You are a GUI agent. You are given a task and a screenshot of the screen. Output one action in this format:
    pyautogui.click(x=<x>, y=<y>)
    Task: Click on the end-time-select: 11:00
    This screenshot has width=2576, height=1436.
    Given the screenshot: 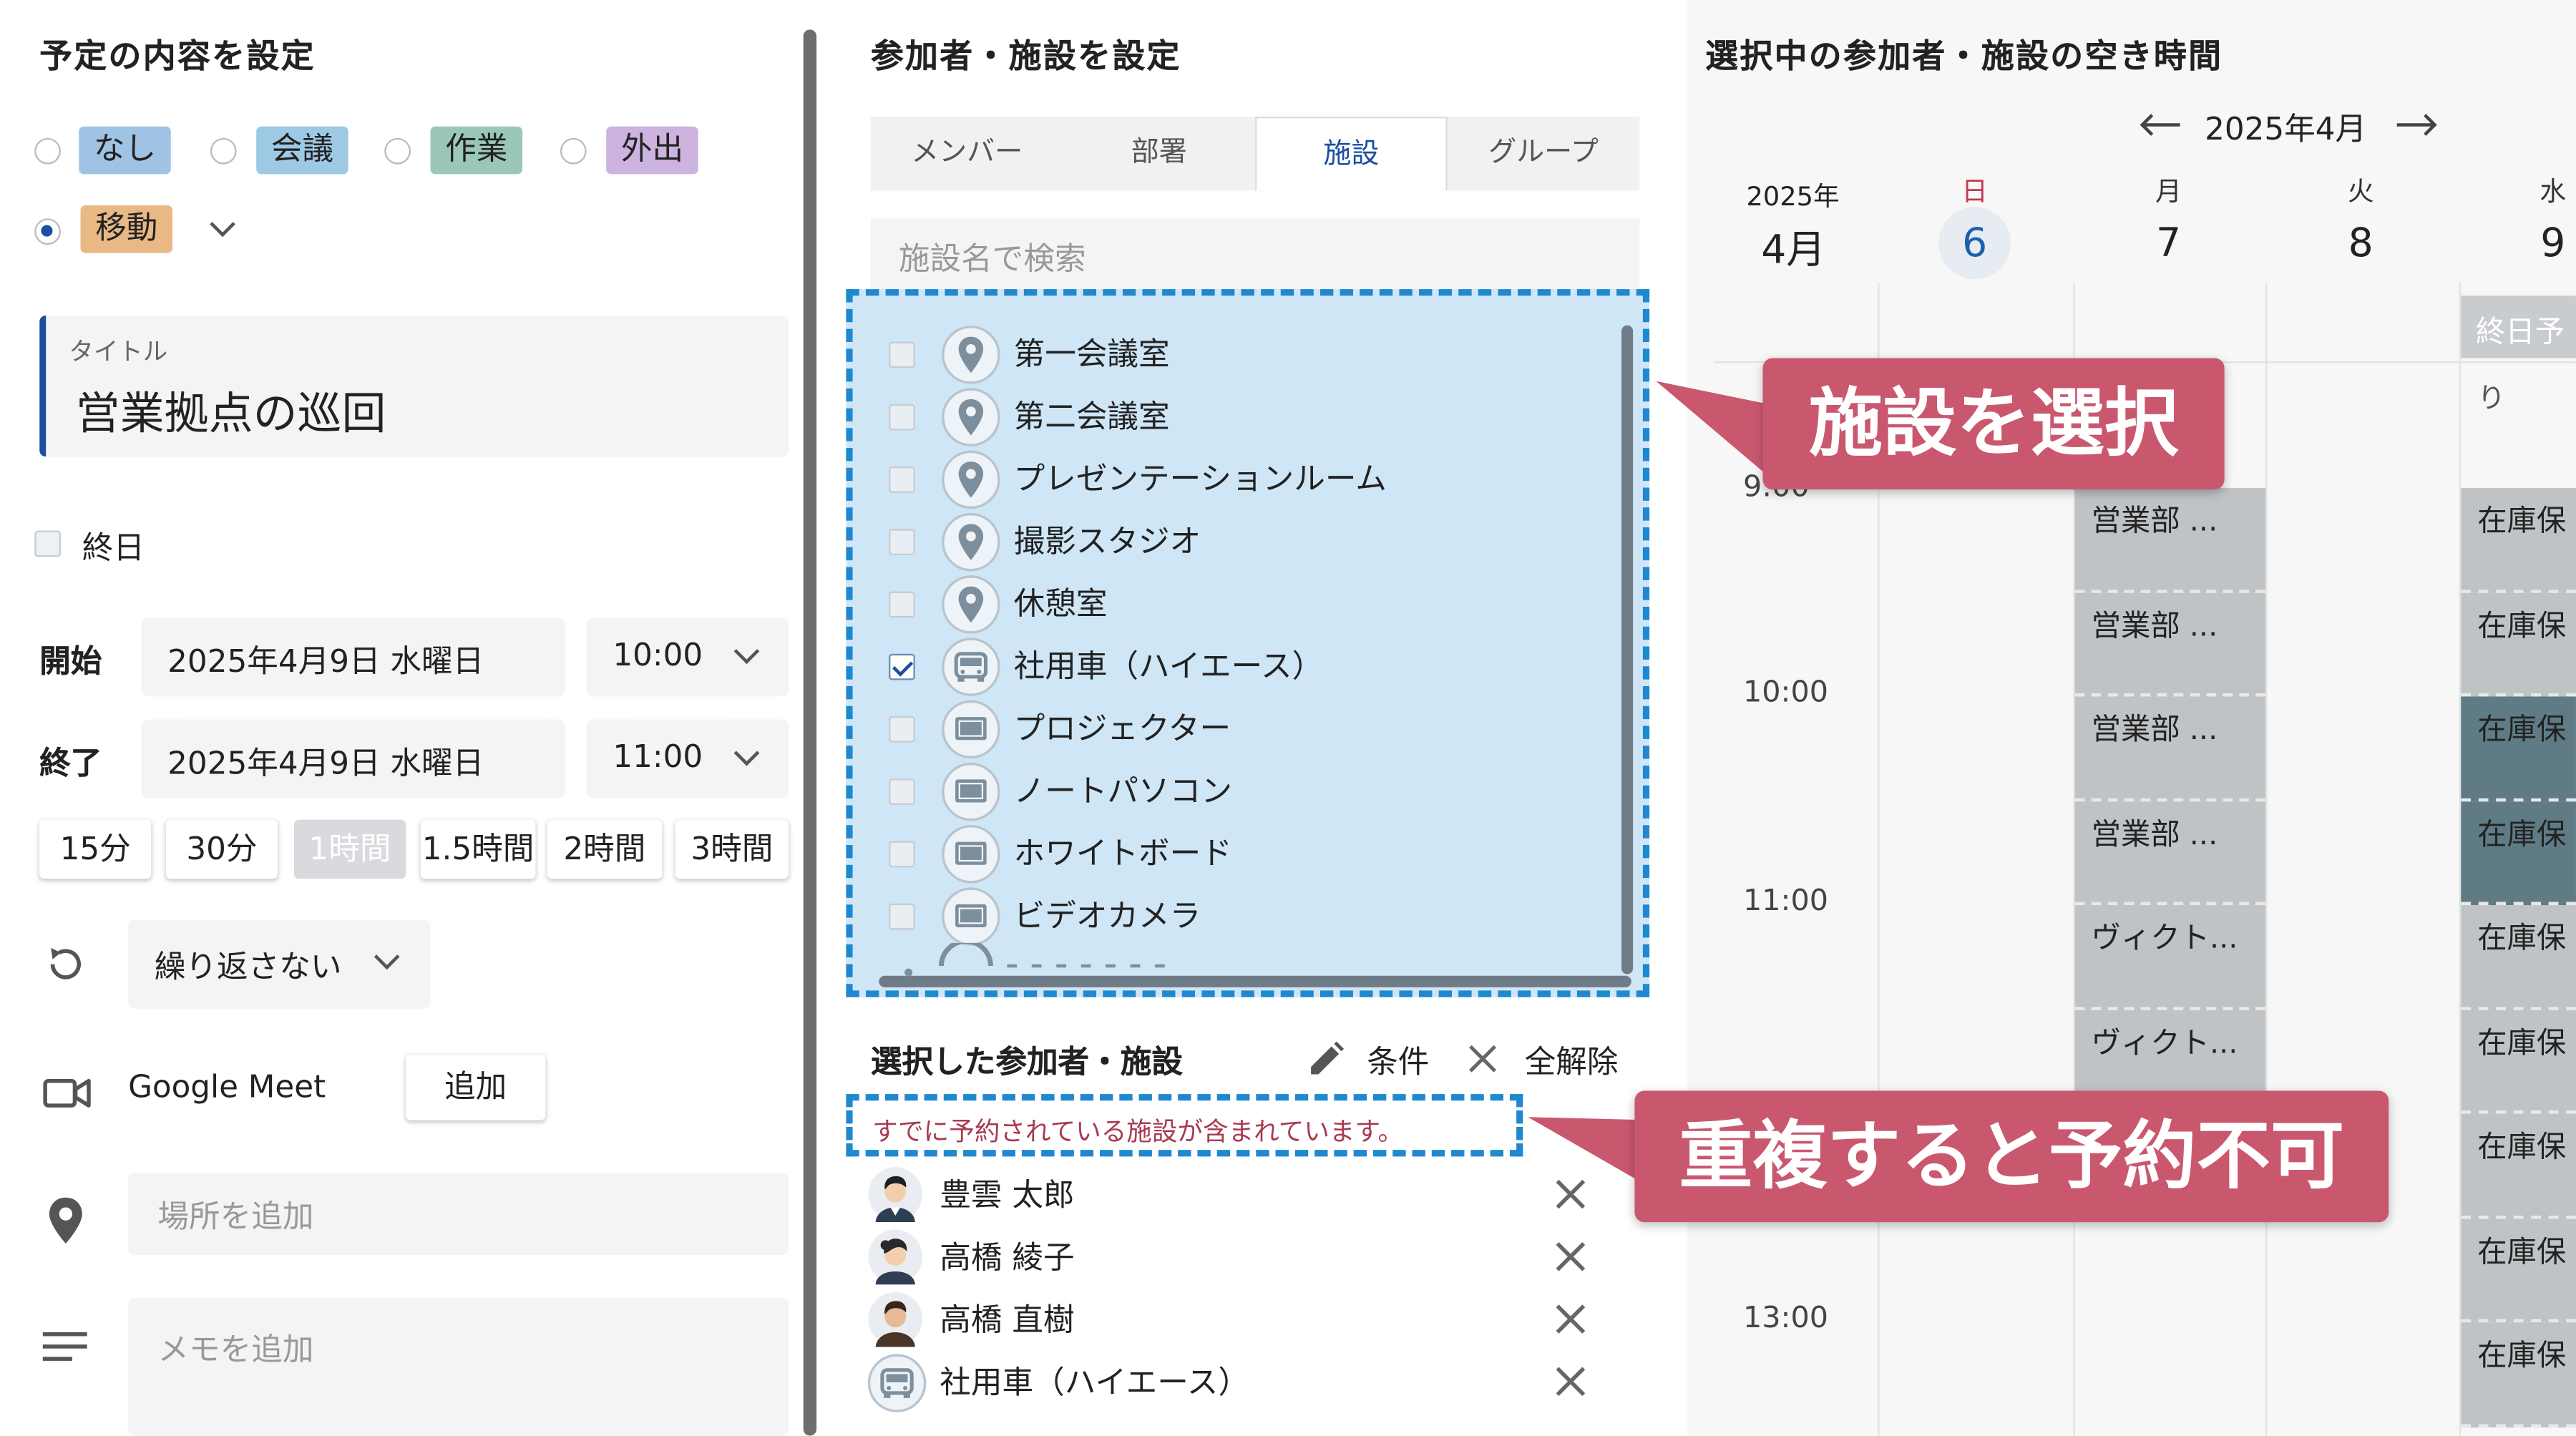 What is the action you would take?
    pyautogui.click(x=687, y=758)
    